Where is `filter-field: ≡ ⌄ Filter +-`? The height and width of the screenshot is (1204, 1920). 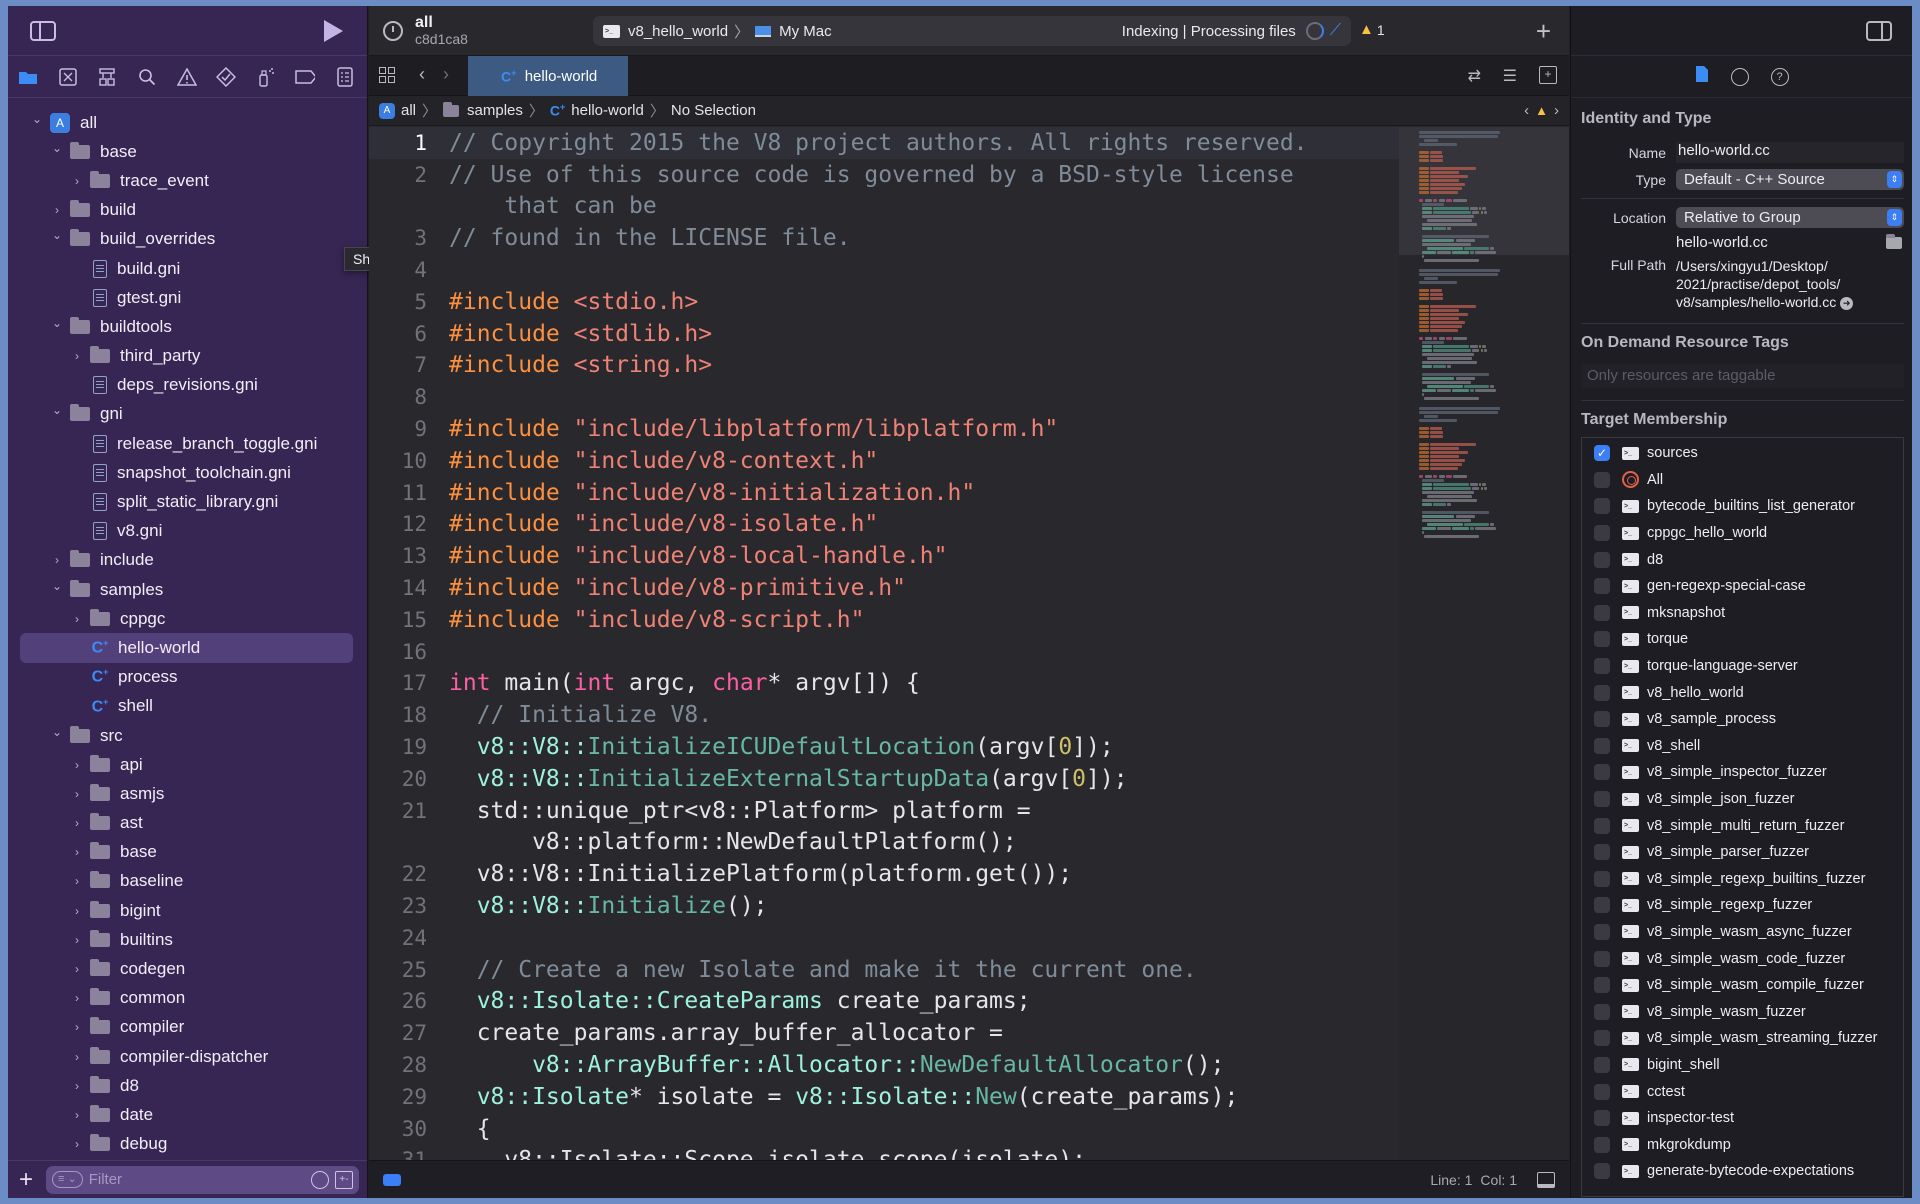 filter-field: ≡ ⌄ Filter +- is located at coordinates (202, 1179).